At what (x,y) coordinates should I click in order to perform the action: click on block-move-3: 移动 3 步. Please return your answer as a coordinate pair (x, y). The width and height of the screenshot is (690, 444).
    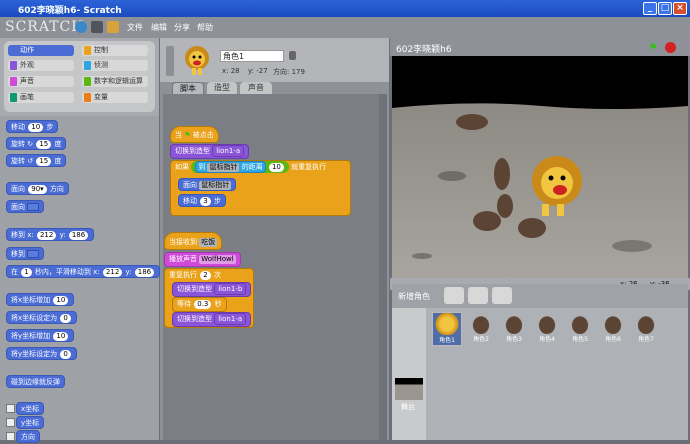
    Looking at the image, I should click on (202, 200).